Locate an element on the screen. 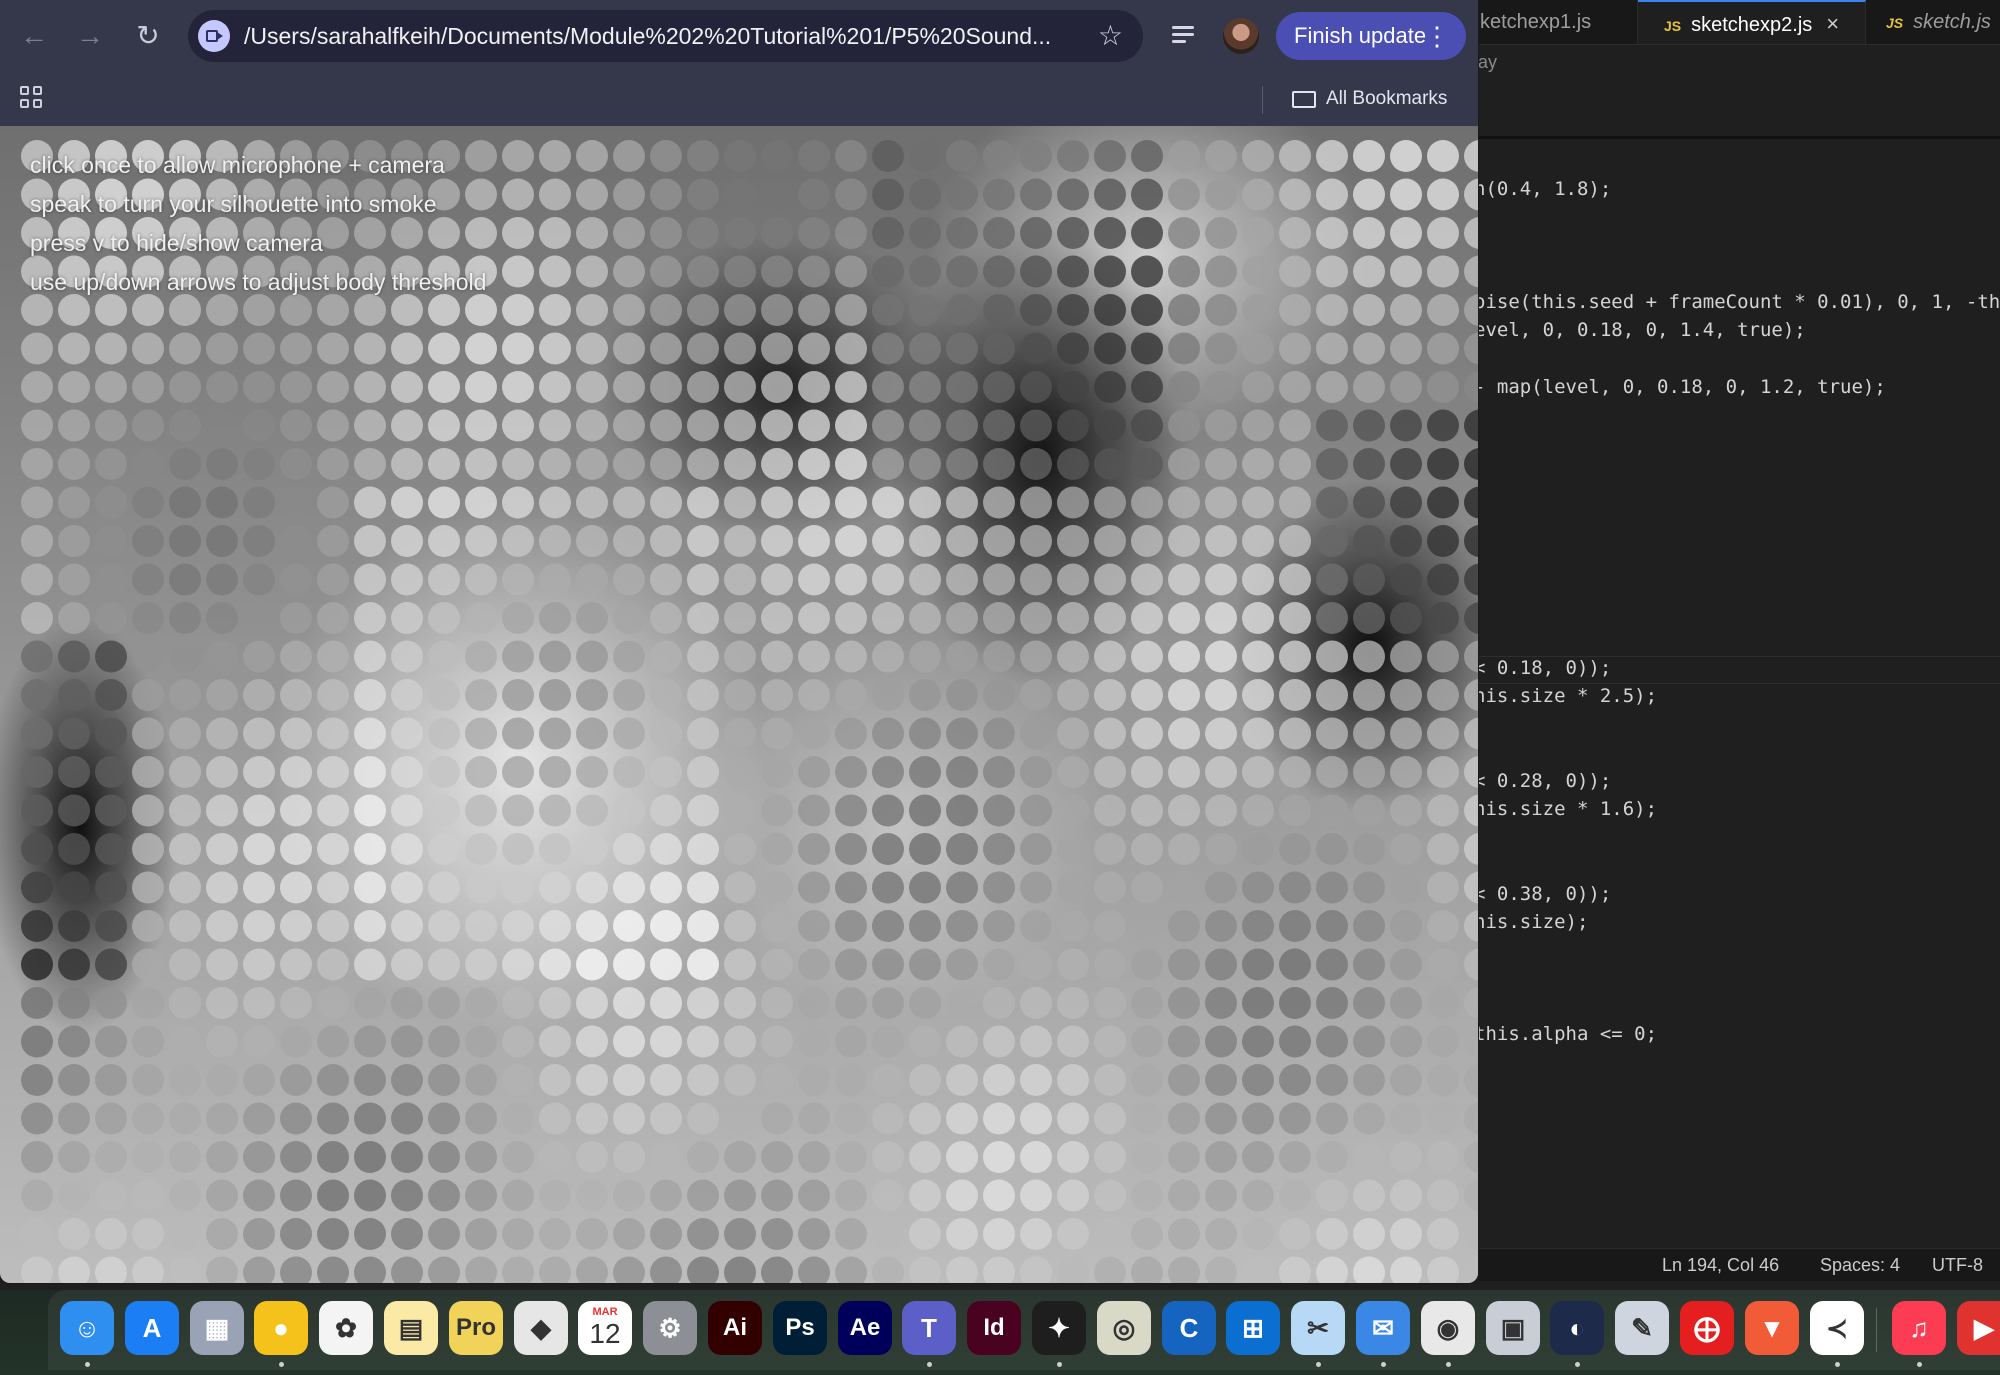 This screenshot has height=1375, width=2000. preview-icon: ▣ is located at coordinates (1513, 1328).